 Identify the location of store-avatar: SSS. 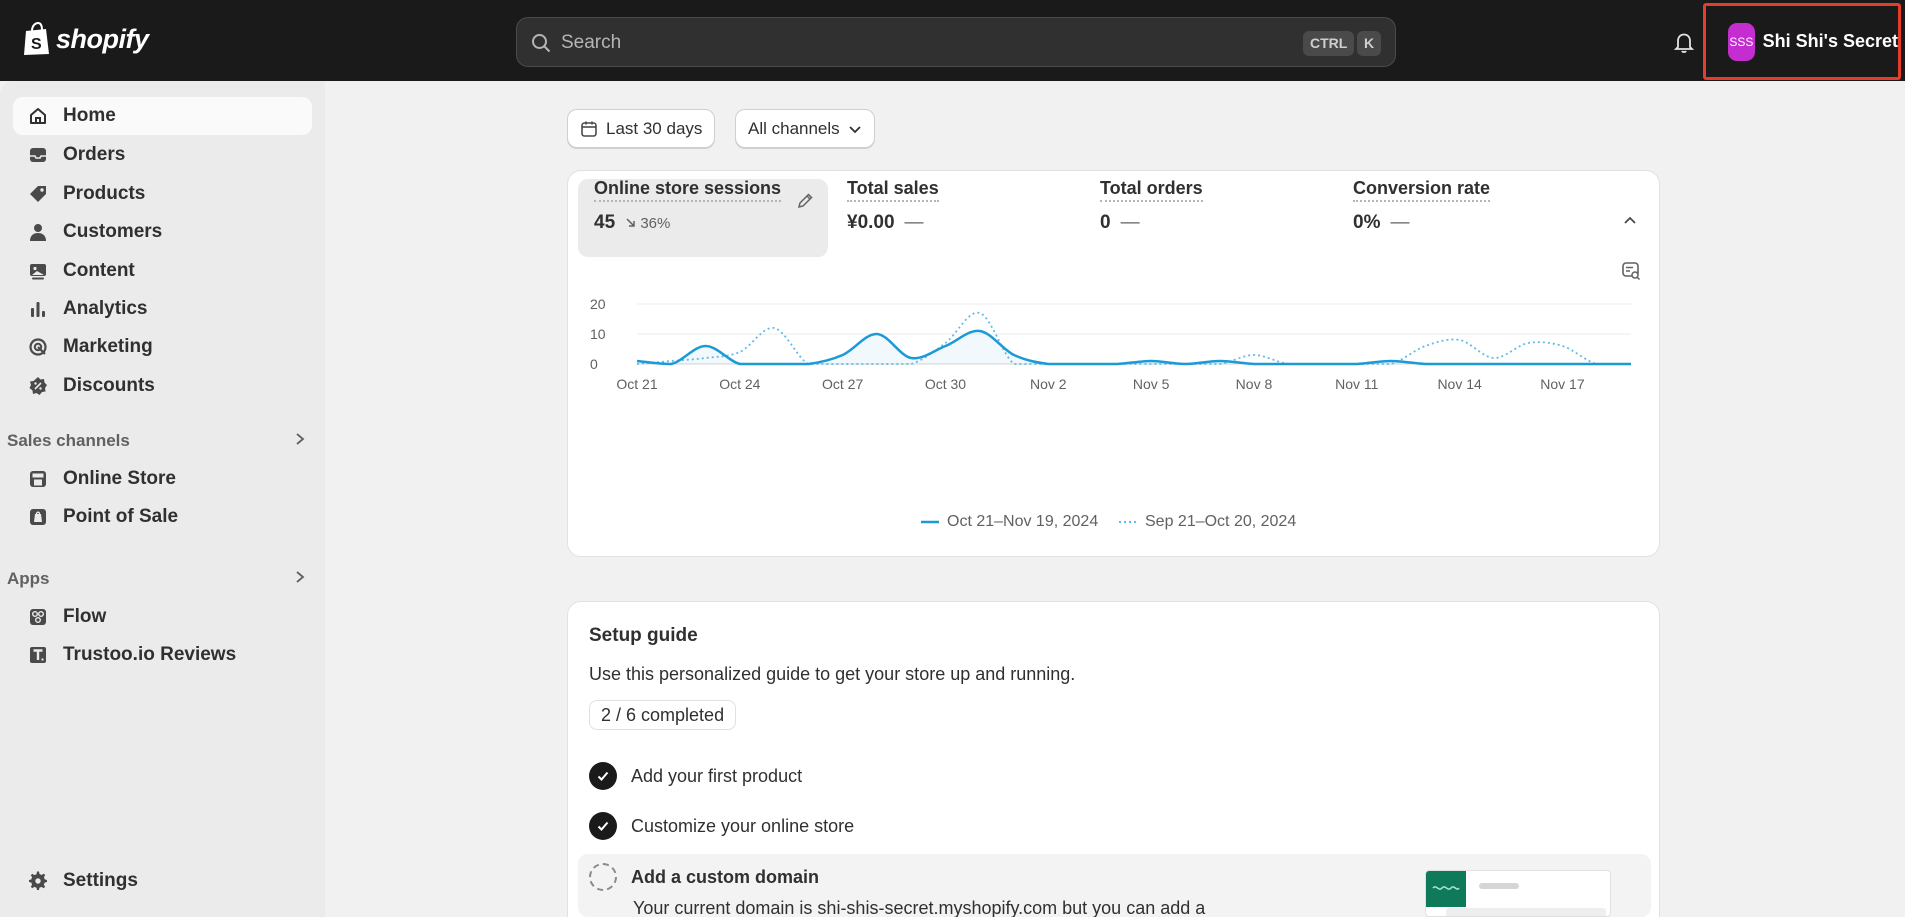
(1741, 41).